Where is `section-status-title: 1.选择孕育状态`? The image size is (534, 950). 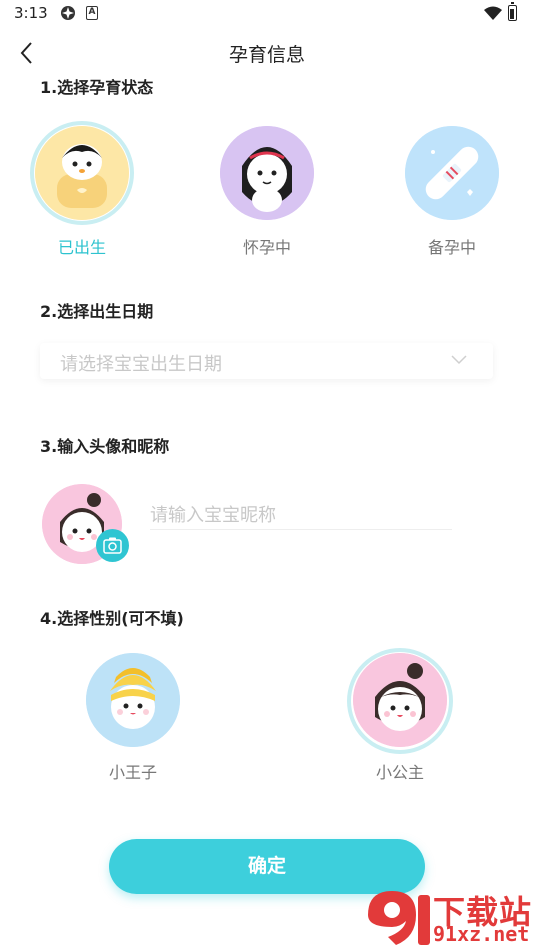 section-status-title: 1.选择孕育状态 is located at coordinates (97, 87).